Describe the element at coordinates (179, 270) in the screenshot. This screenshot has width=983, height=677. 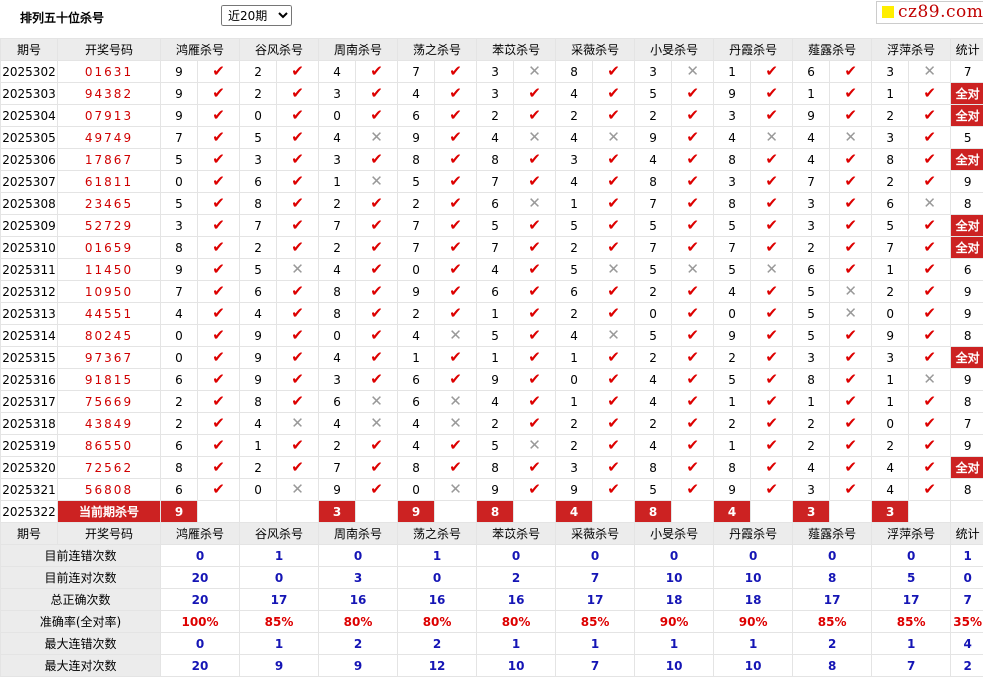
I see `kill-number-cell: 9` at that location.